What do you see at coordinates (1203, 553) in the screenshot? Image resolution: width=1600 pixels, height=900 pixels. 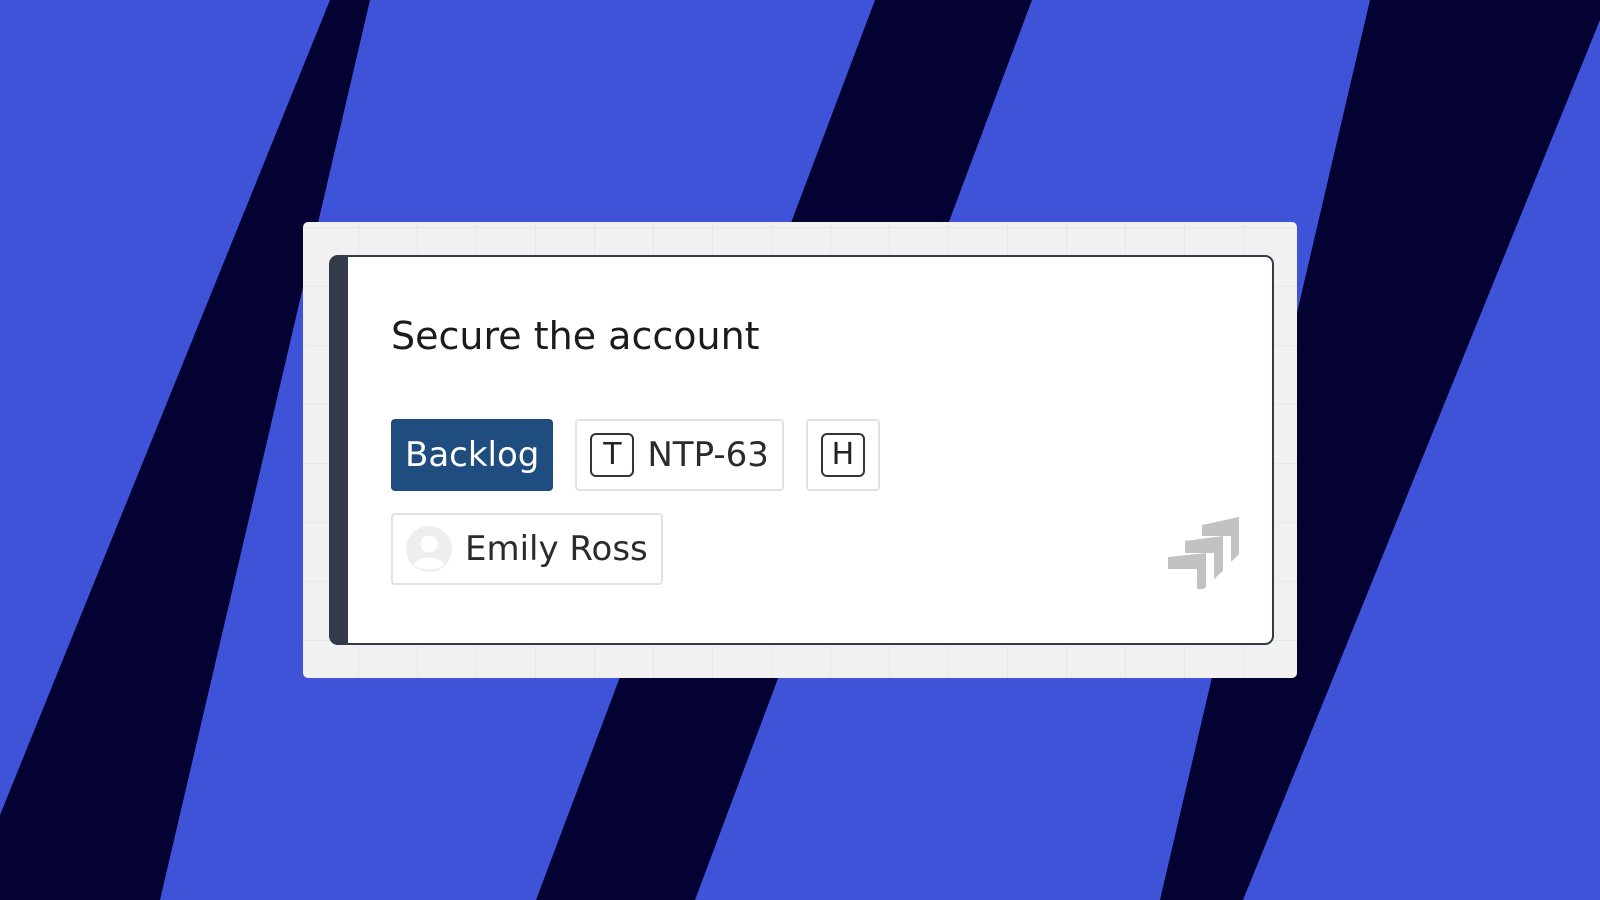 I see `jira-logo-icon` at bounding box center [1203, 553].